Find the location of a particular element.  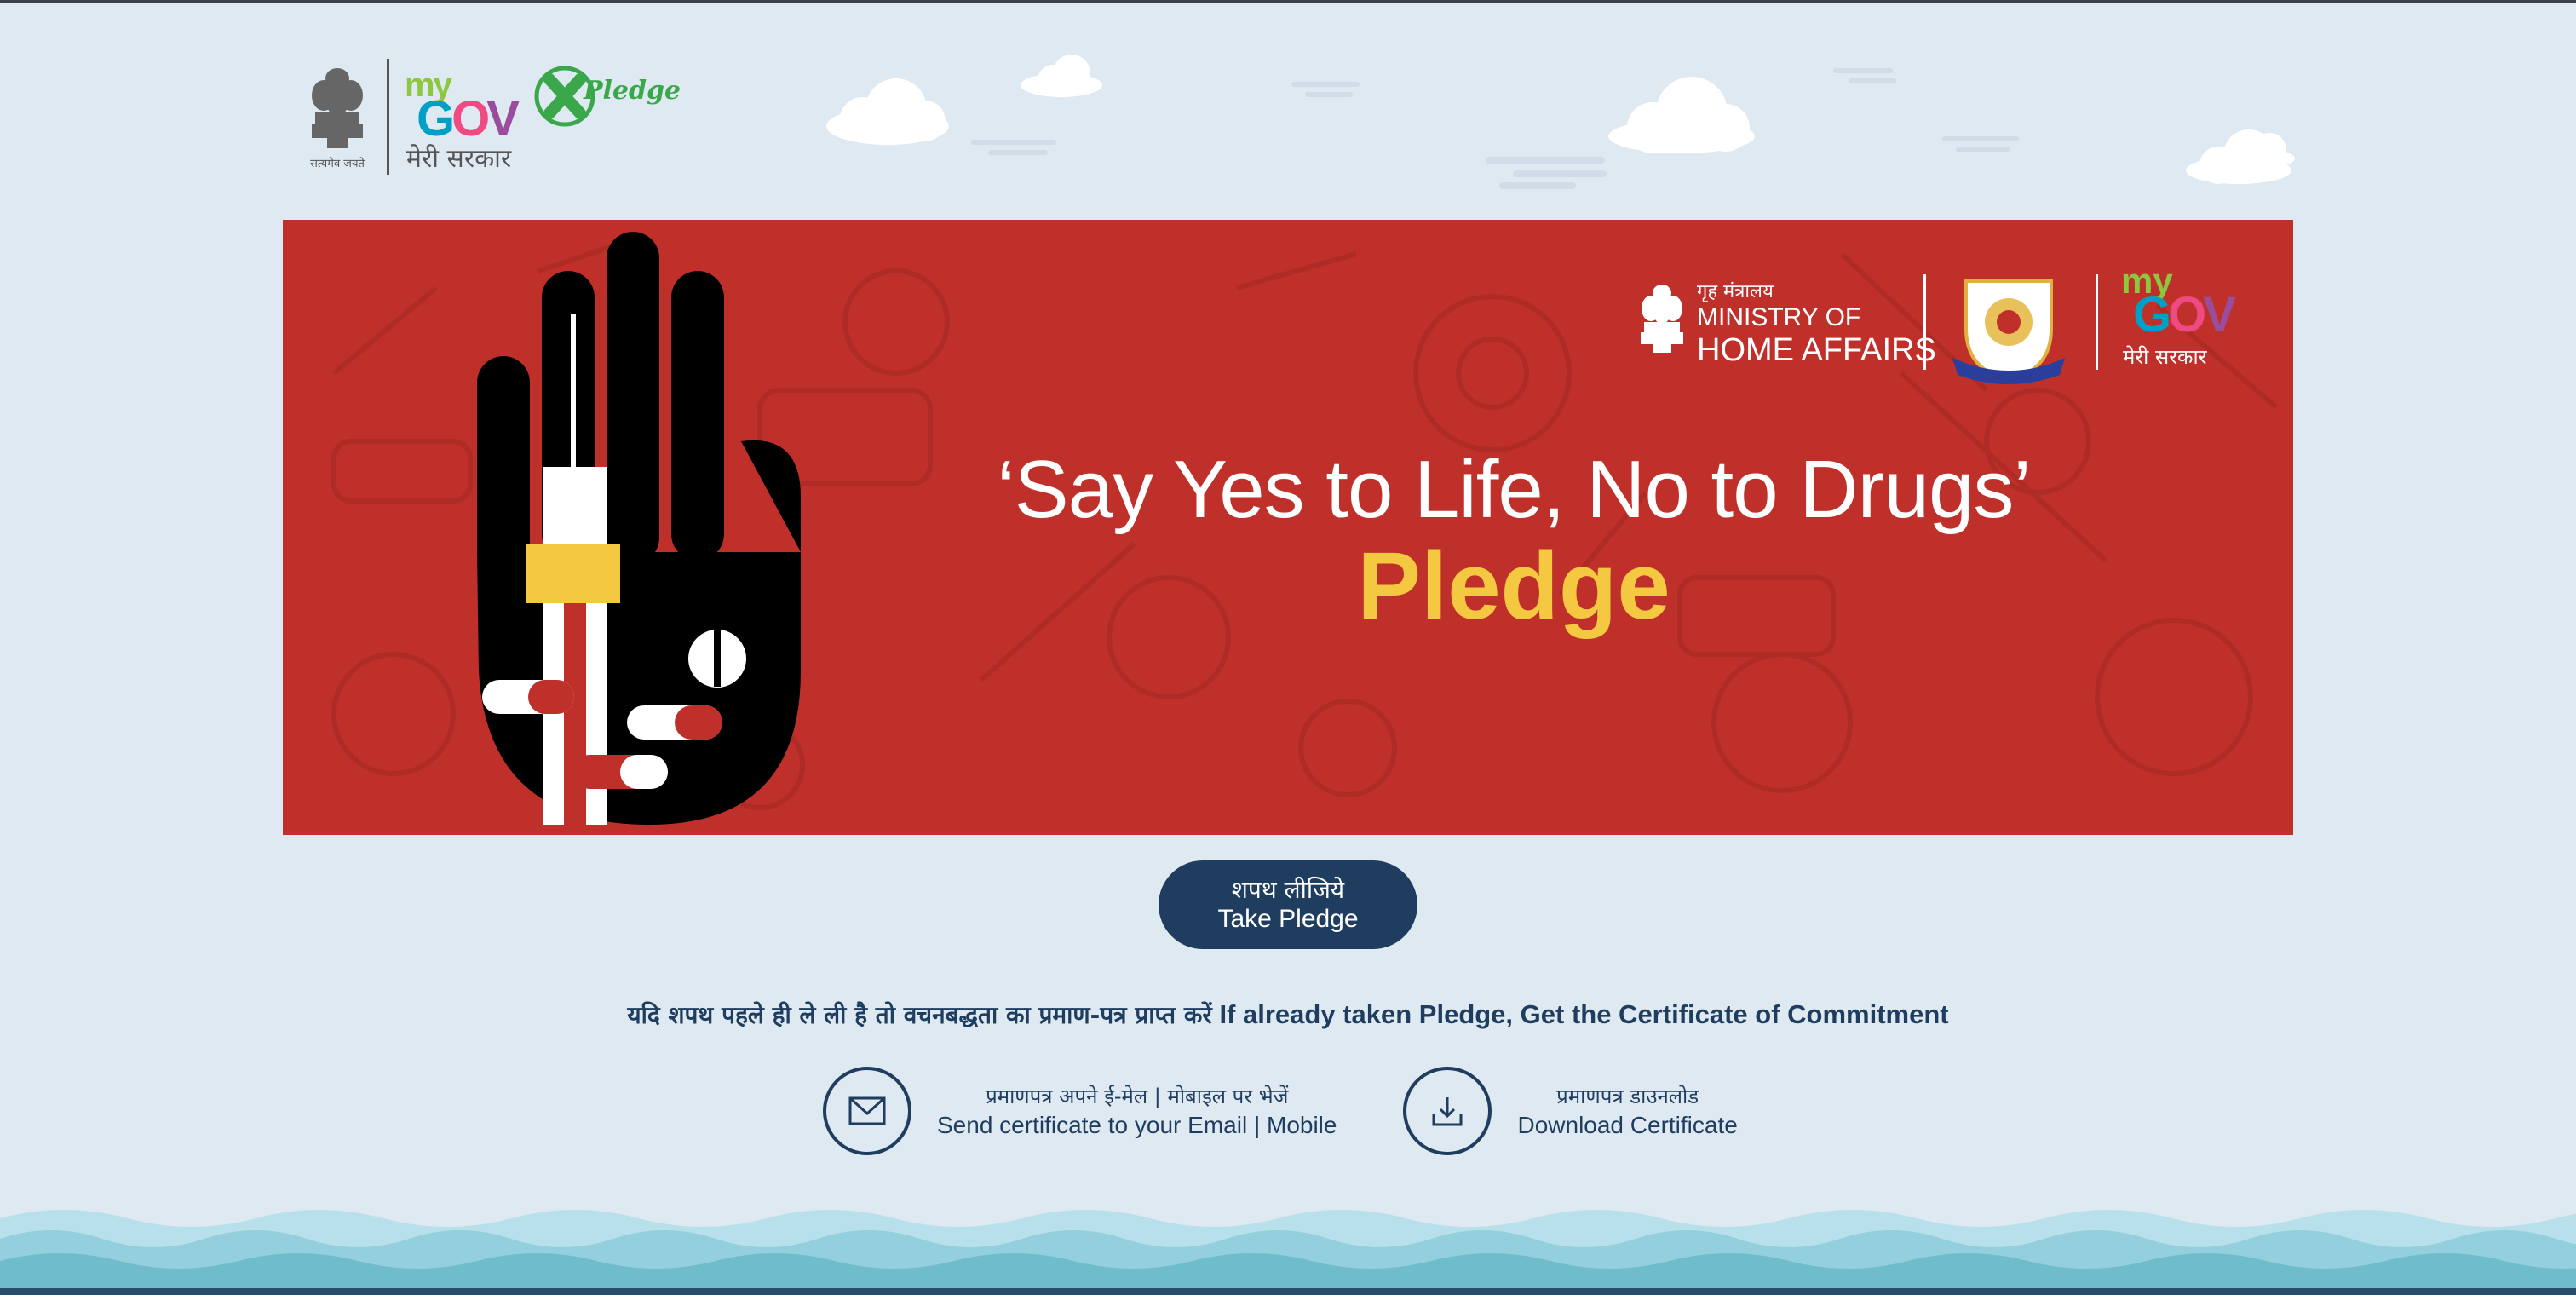

take-pledge-button: शपथ लीजिये Take Pledge is located at coordinates (1288, 905).